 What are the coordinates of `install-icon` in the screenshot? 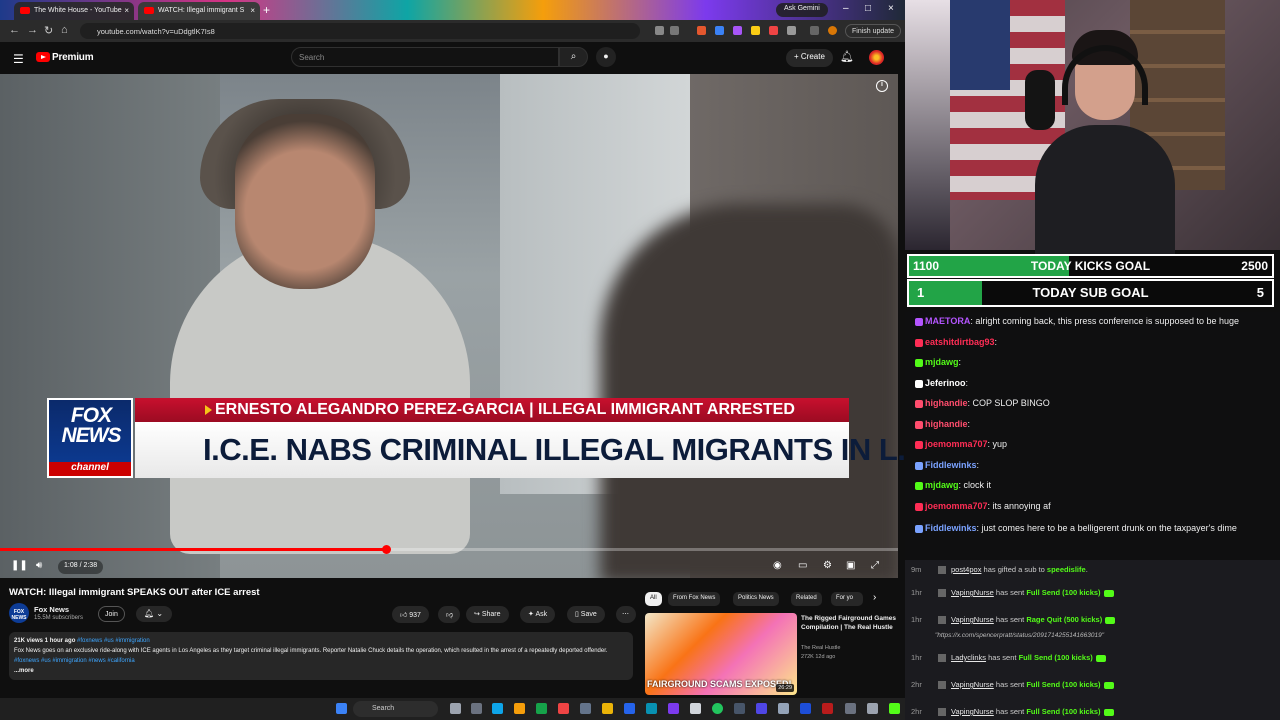 It's located at (659, 30).